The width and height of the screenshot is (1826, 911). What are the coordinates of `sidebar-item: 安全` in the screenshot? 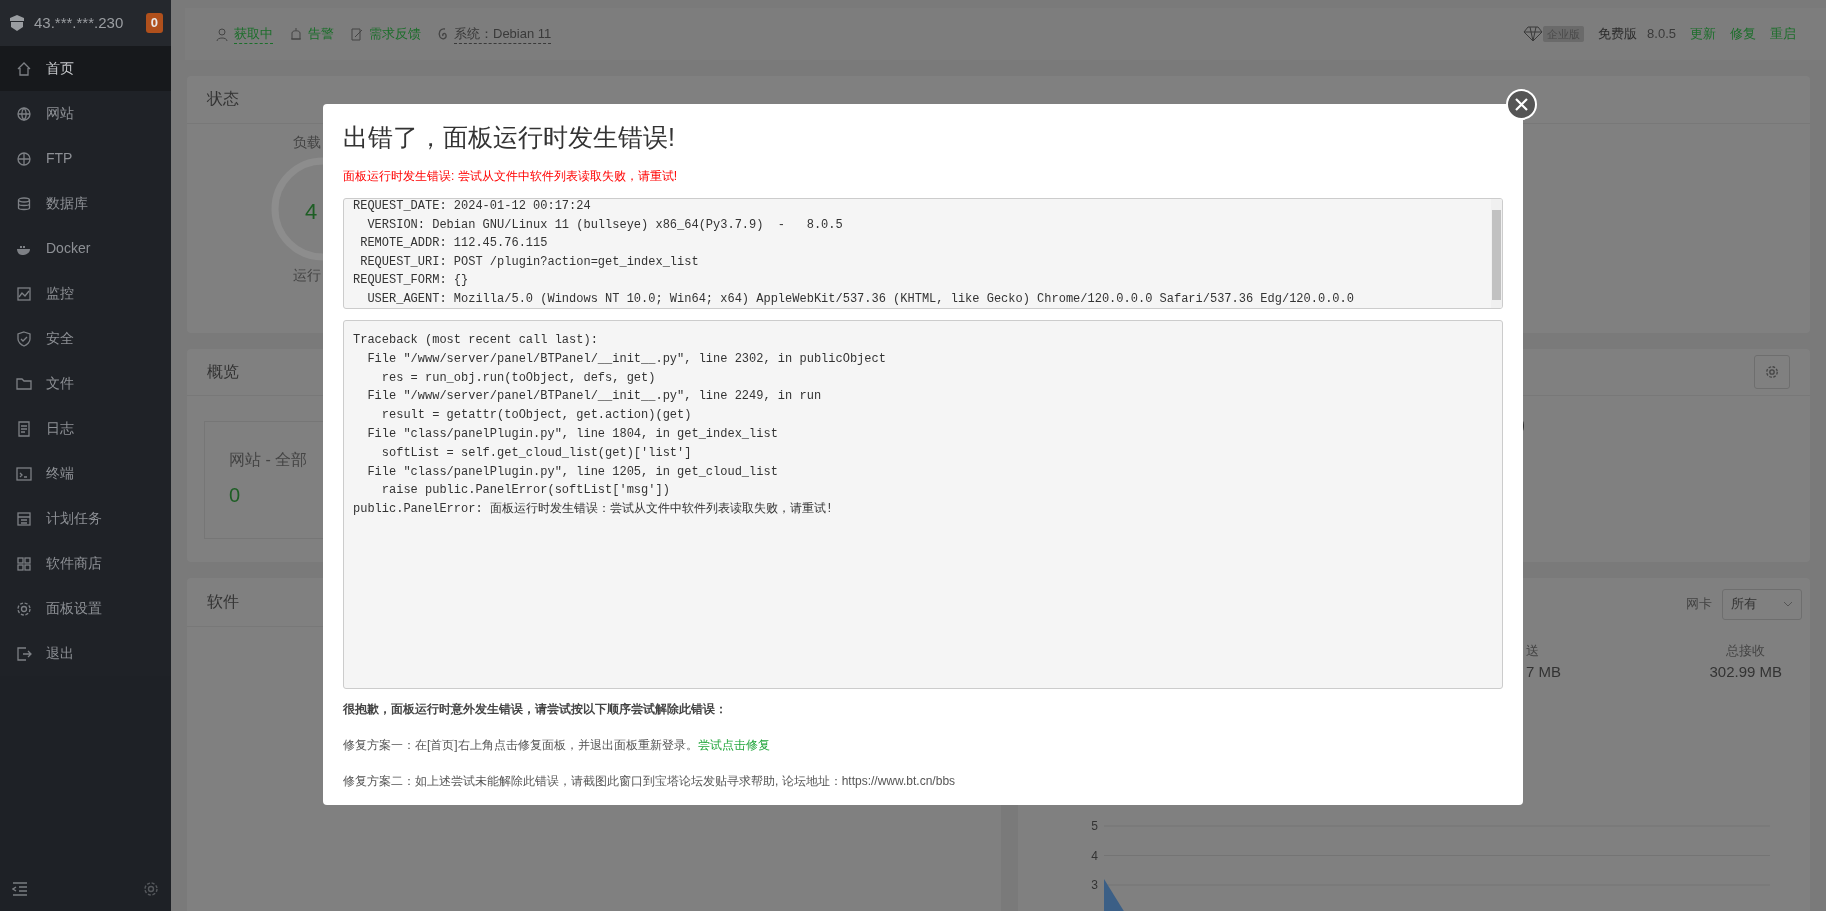 It's located at (85, 338).